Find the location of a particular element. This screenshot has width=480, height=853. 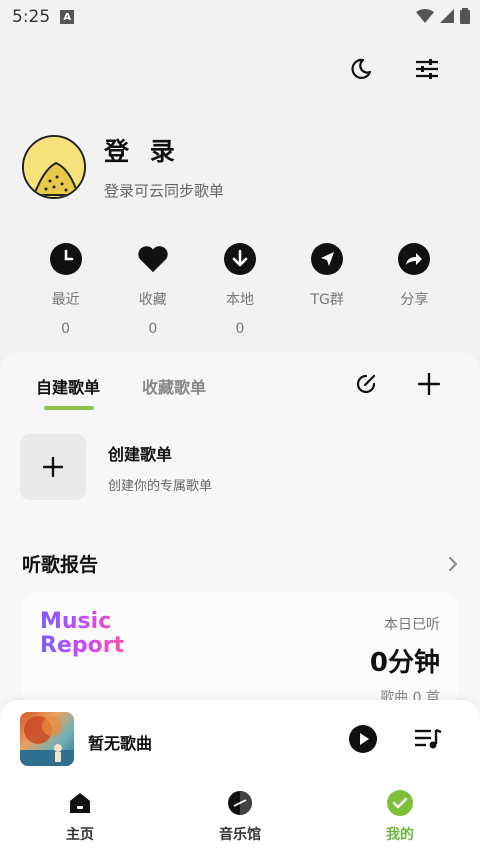

quick-label: TG群 is located at coordinates (327, 300).